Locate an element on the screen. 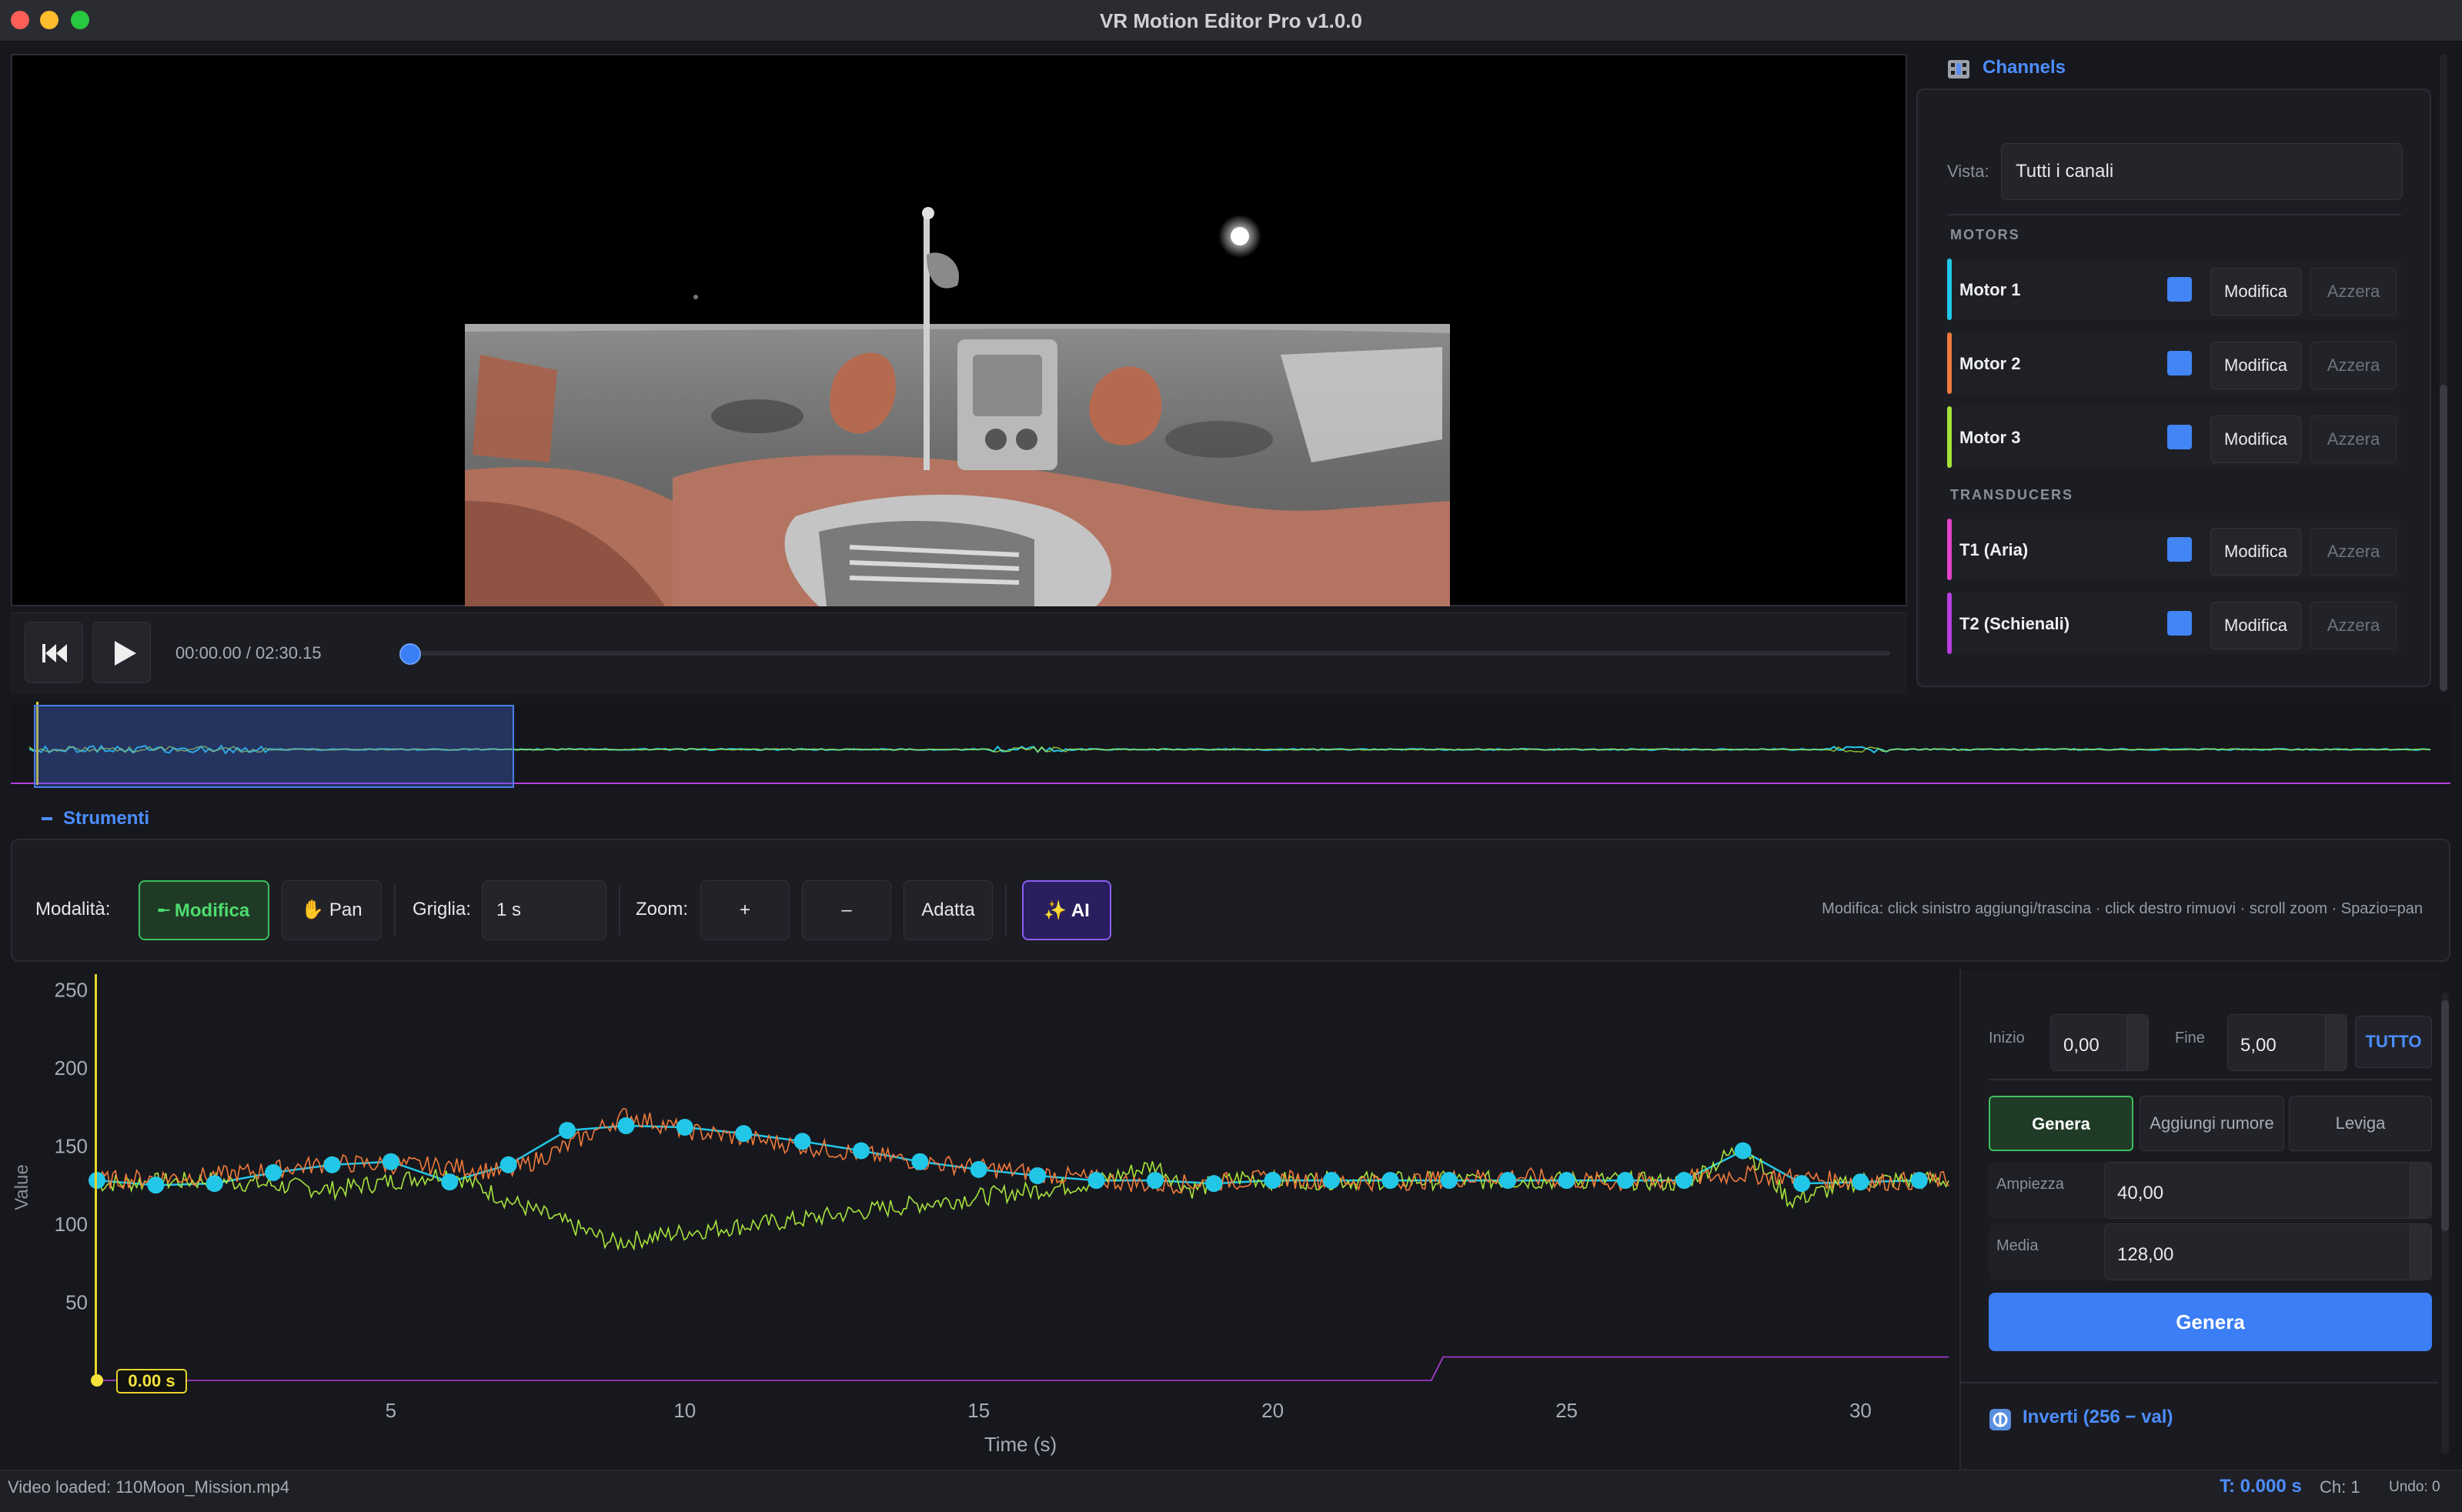 The width and height of the screenshot is (2462, 1512). channel-row-t1: T1 (Aria) Modifica Azzera is located at coordinates (2174, 549).